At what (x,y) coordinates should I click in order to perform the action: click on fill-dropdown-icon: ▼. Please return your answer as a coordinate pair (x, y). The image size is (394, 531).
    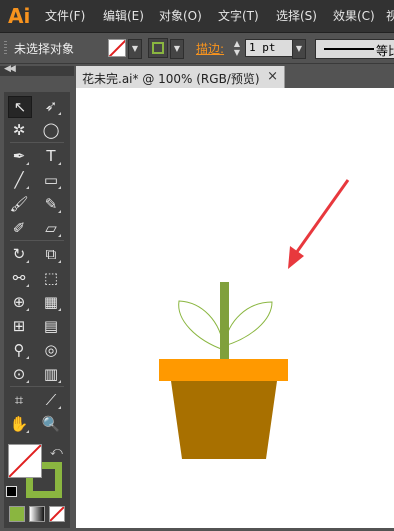
    Looking at the image, I should click on (135, 49).